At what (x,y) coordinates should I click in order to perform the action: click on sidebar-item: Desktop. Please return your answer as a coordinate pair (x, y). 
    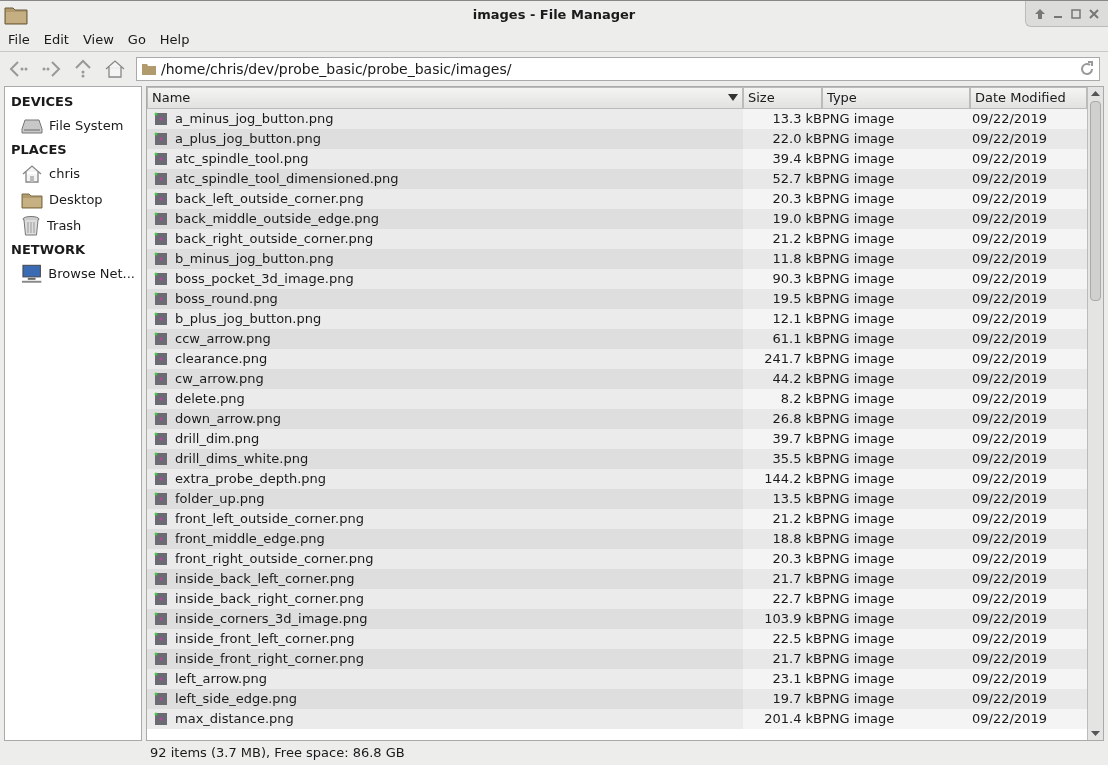
    Looking at the image, I should click on (73, 200).